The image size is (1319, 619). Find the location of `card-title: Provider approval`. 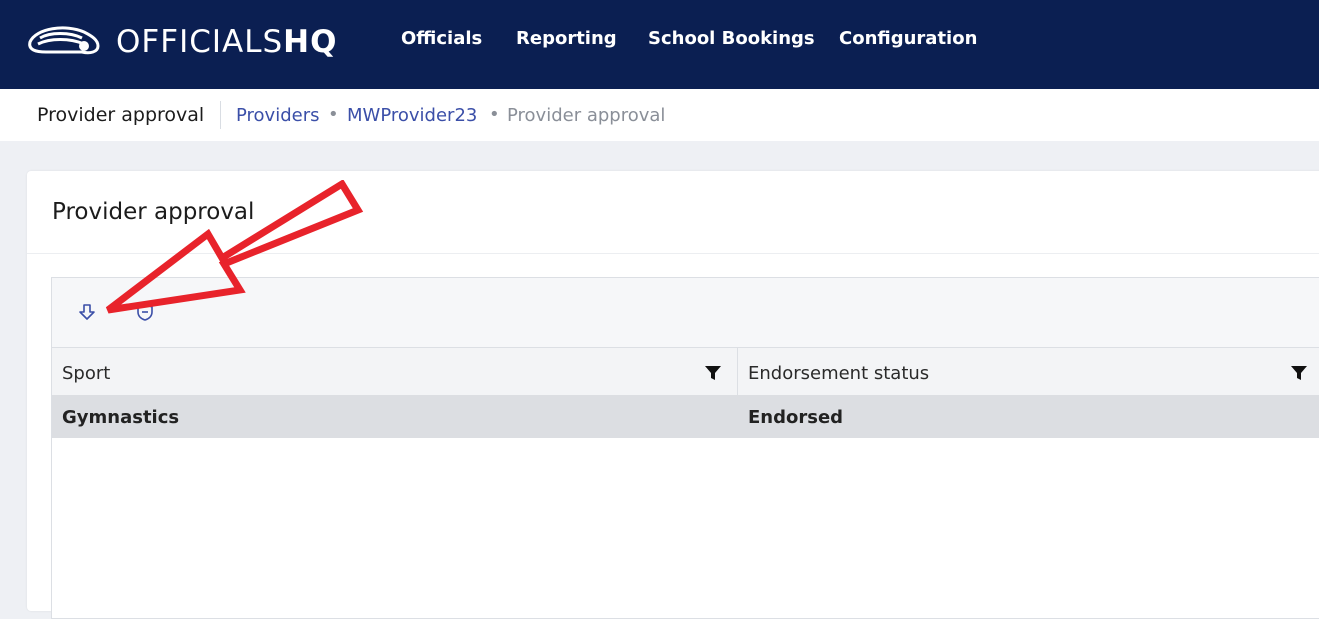

card-title: Provider approval is located at coordinates (153, 212).